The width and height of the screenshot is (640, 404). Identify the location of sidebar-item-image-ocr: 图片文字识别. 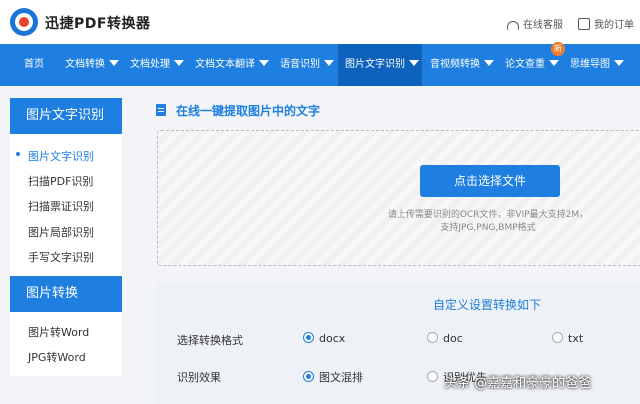
(55, 156).